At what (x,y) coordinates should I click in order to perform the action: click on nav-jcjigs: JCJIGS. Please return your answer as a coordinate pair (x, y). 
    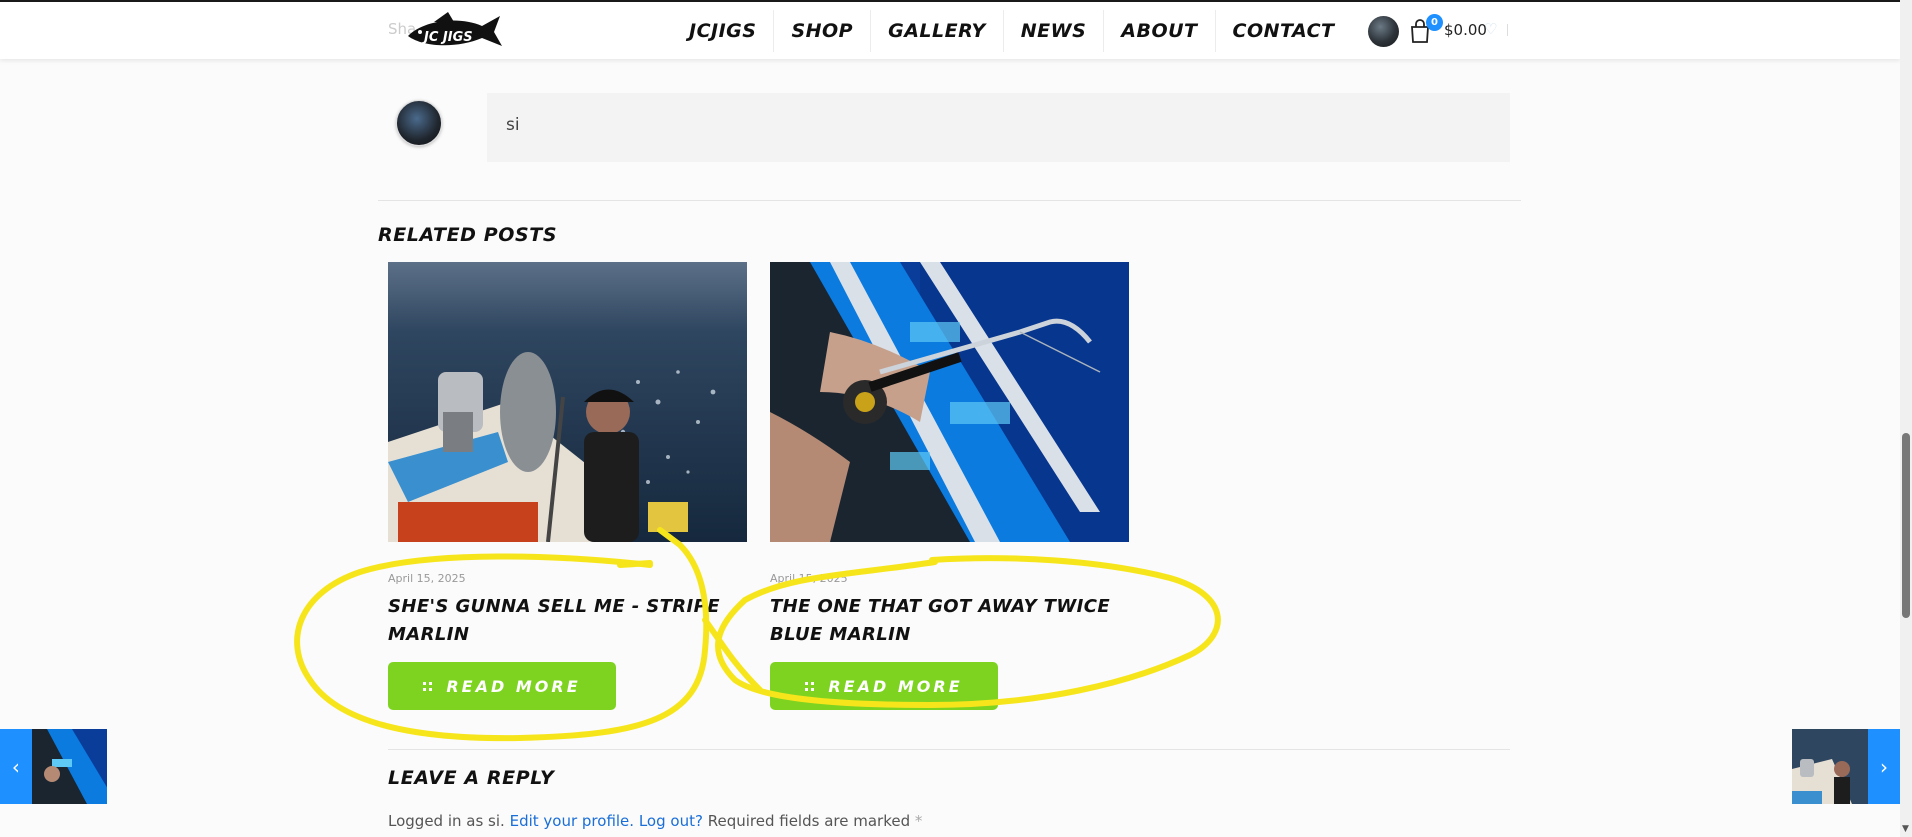
    Looking at the image, I should click on (722, 31).